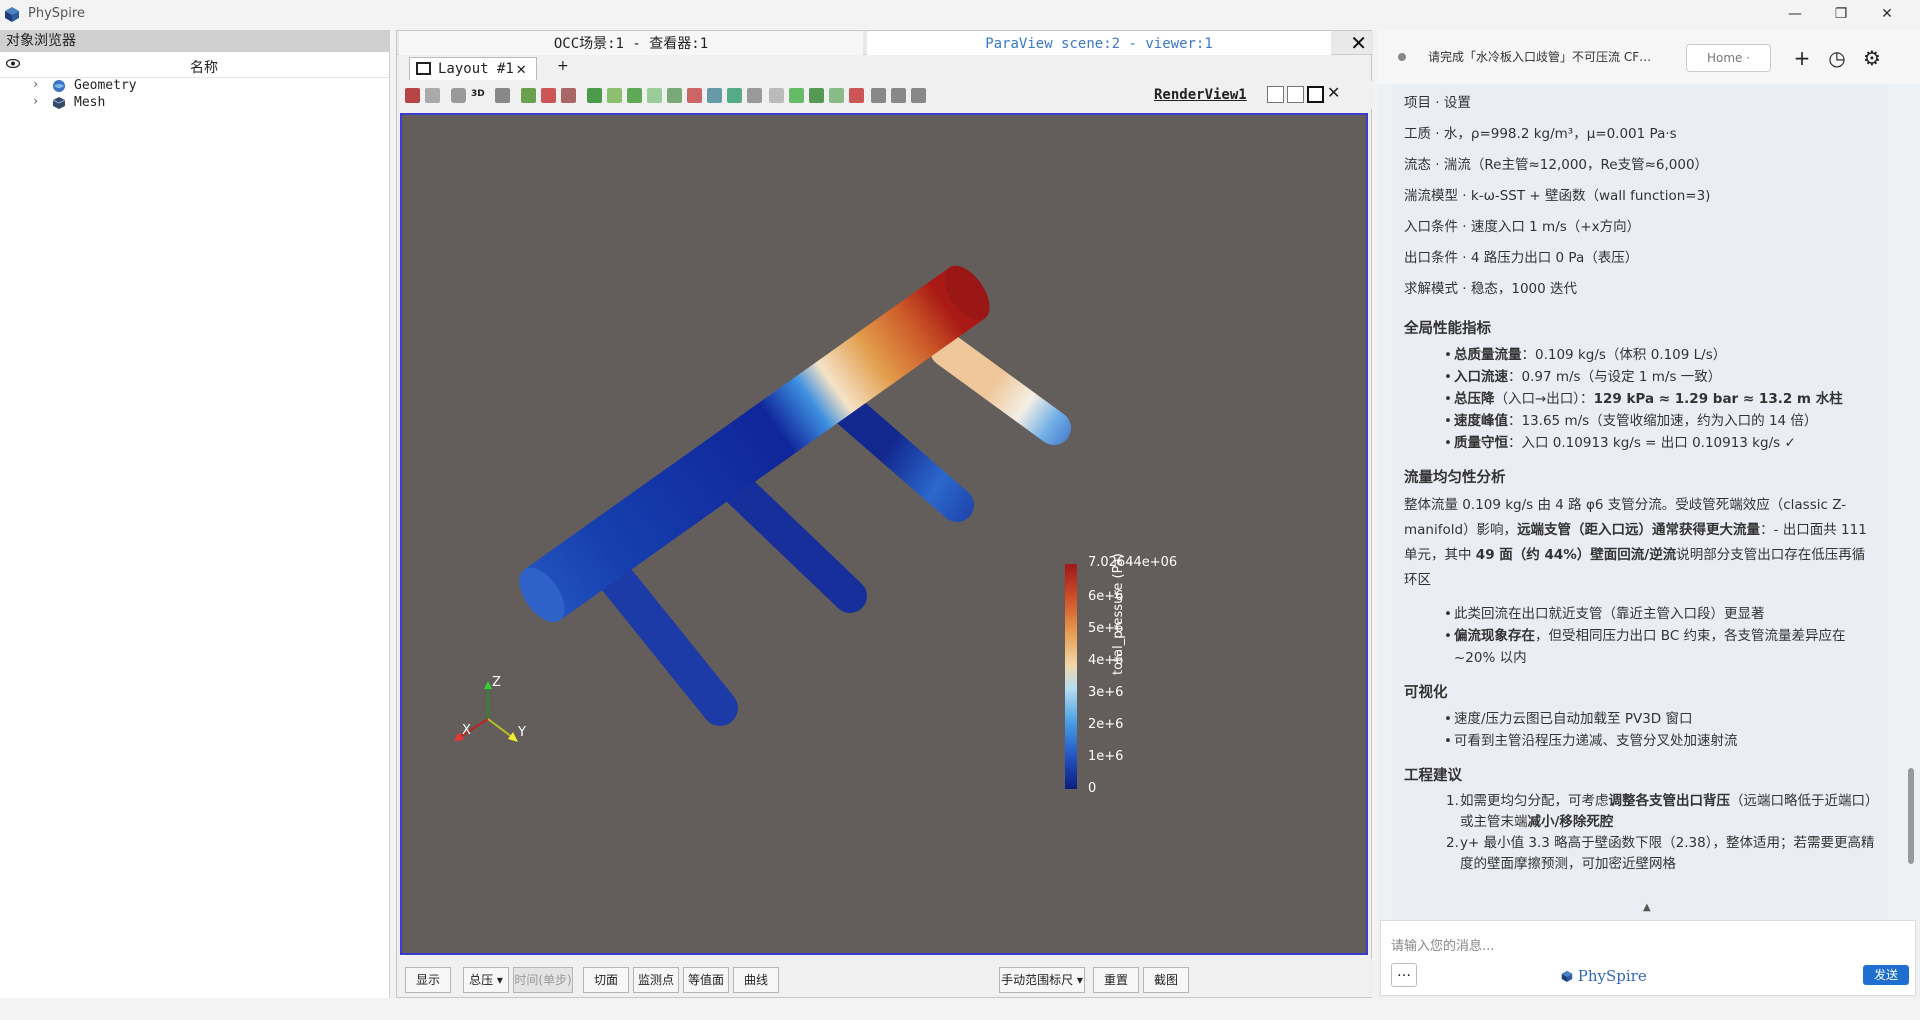  What do you see at coordinates (1426, 693) in the screenshot?
I see `section-heading-visual: 可视化` at bounding box center [1426, 693].